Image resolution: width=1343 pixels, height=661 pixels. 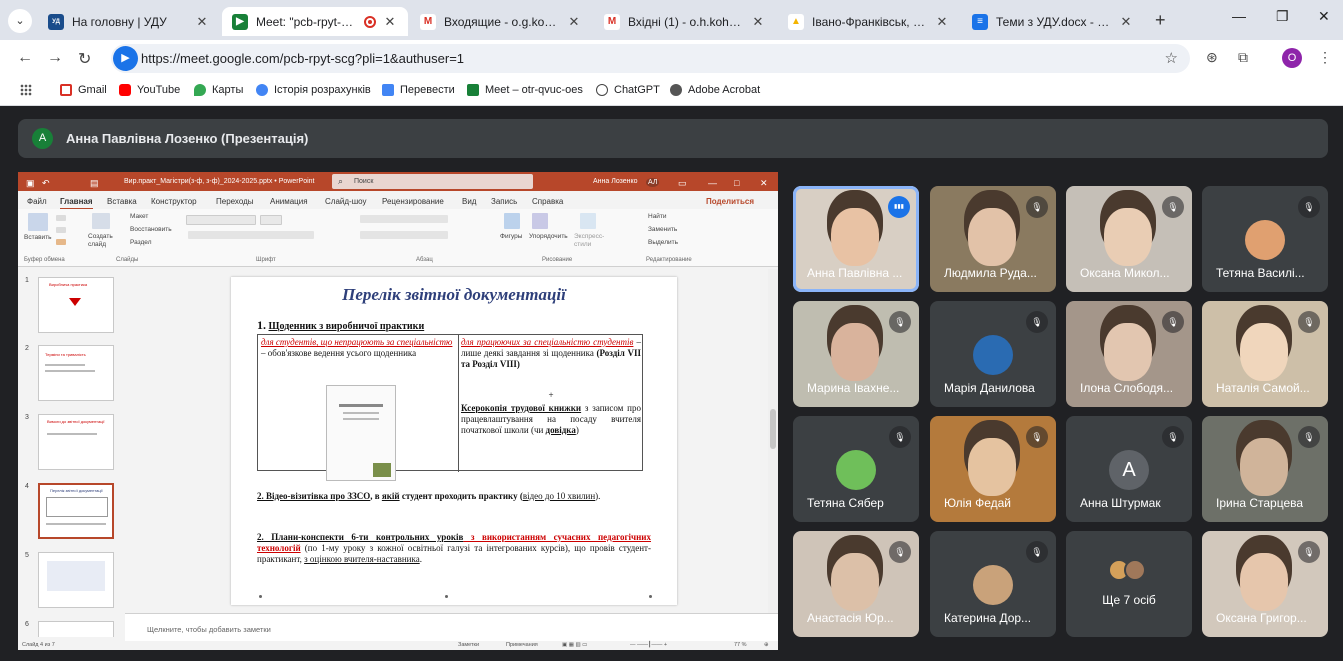 I want to click on bookmark-chatgpt: ChatGPT, so click(x=628, y=90).